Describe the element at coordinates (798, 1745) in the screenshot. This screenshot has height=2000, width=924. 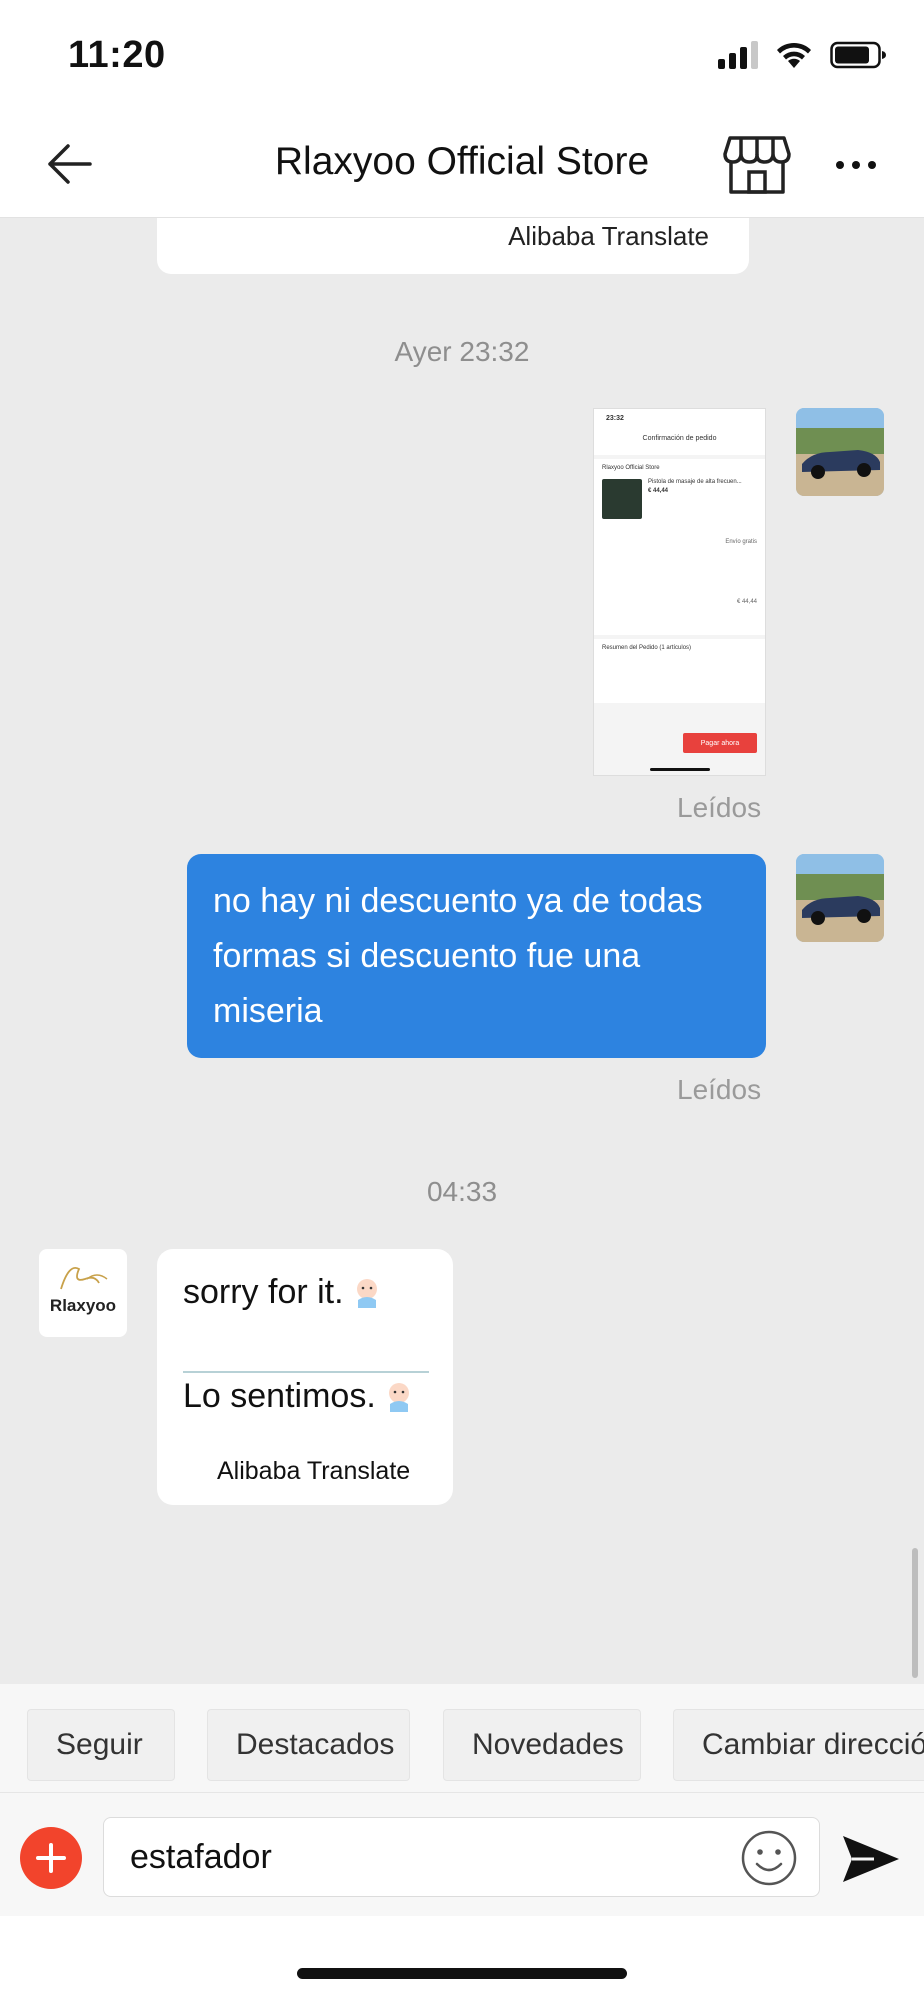
I see `quick-reply-change-address: Cambiar direcció` at that location.